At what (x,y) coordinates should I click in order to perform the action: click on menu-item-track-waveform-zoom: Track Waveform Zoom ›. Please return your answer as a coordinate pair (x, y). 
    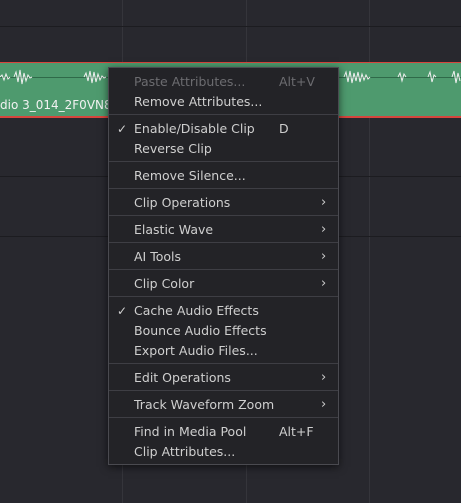
    Looking at the image, I should click on (223, 405).